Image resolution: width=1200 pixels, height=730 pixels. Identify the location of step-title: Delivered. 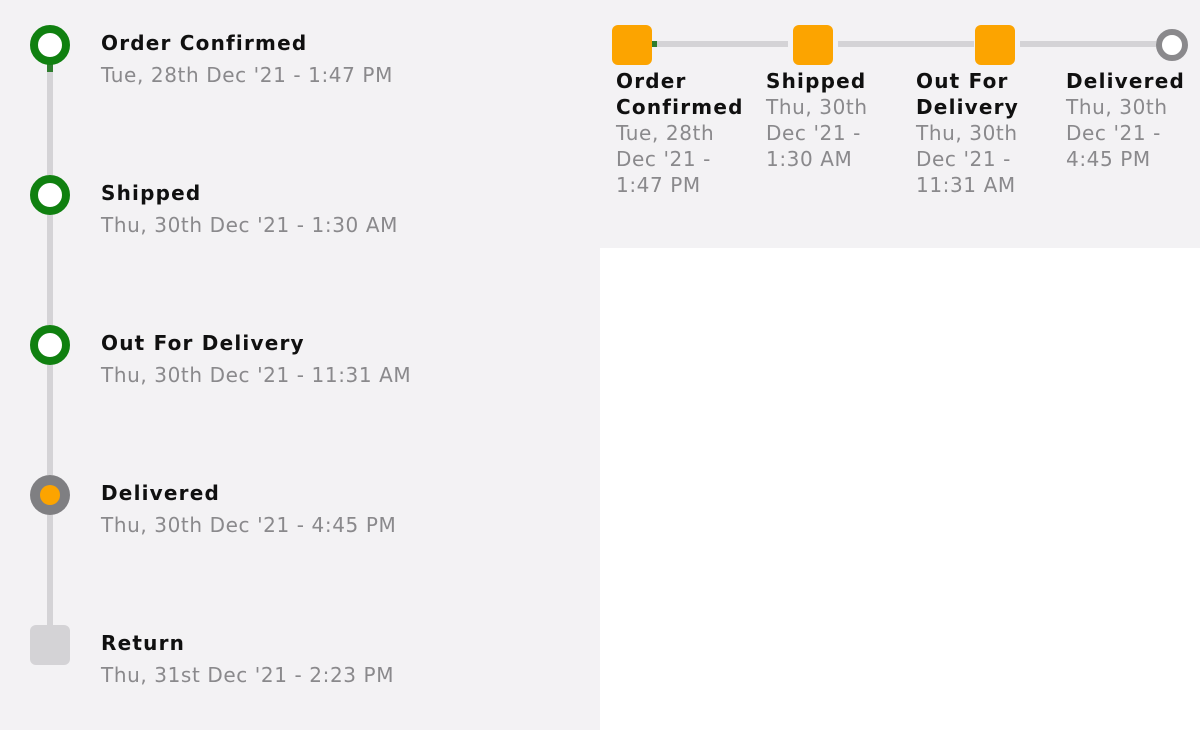
(1126, 81).